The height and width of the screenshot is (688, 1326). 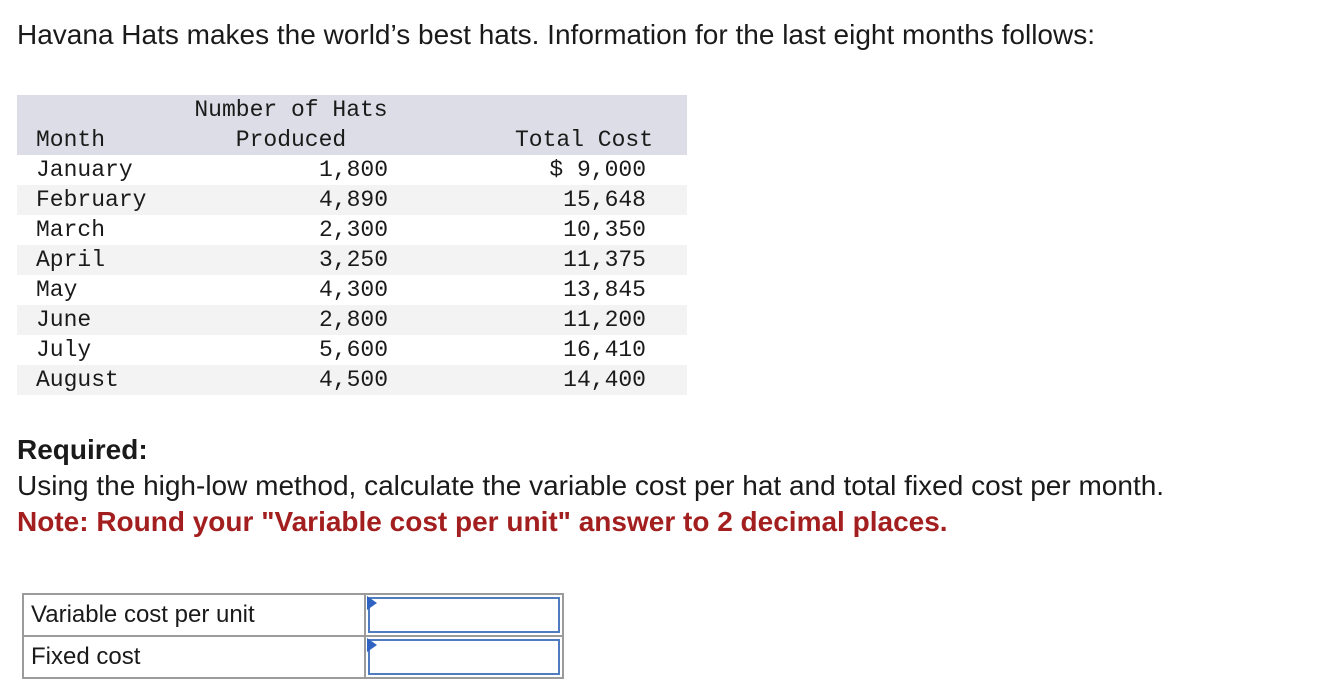 What do you see at coordinates (64, 350) in the screenshot?
I see `month-cell: July` at bounding box center [64, 350].